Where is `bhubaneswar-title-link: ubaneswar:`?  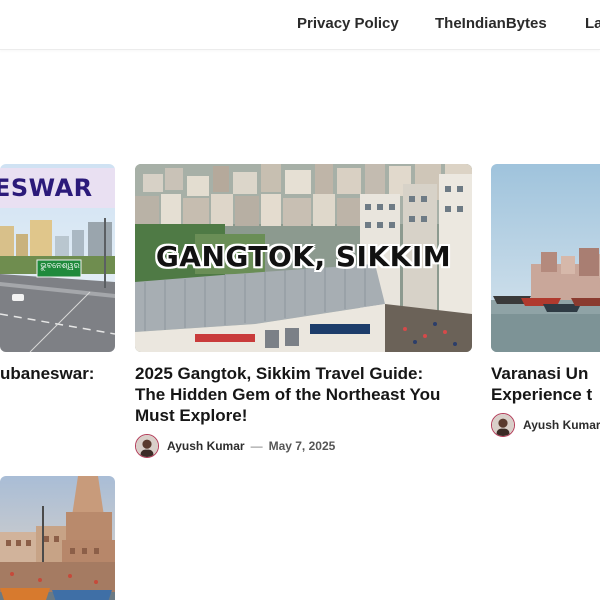 bhubaneswar-title-link: ubaneswar: is located at coordinates (47, 373).